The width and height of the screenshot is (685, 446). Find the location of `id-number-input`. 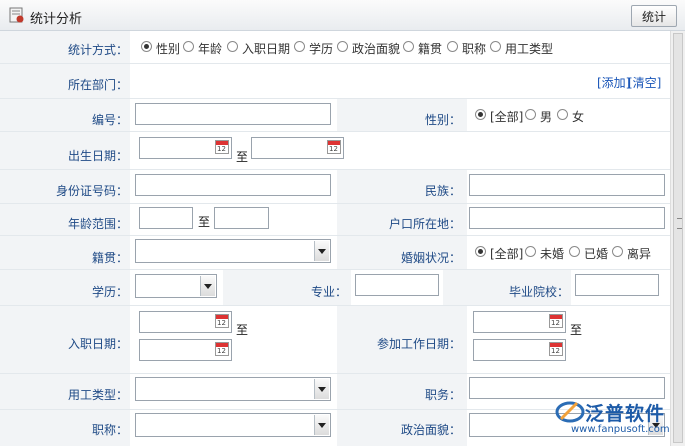

id-number-input is located at coordinates (233, 185).